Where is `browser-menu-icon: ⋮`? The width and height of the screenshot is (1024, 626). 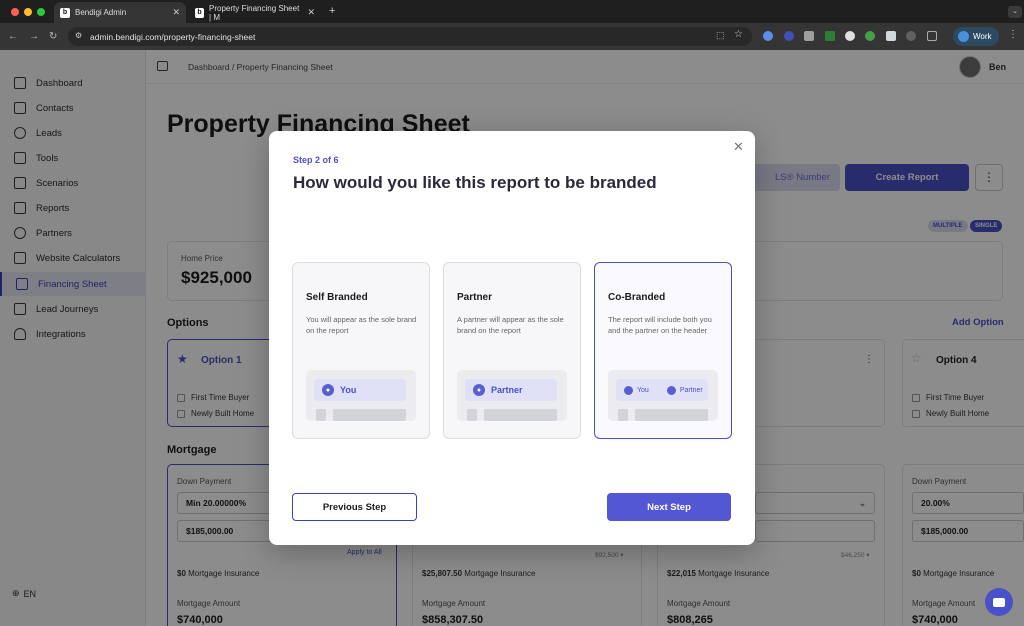 browser-menu-icon: ⋮ is located at coordinates (1013, 34).